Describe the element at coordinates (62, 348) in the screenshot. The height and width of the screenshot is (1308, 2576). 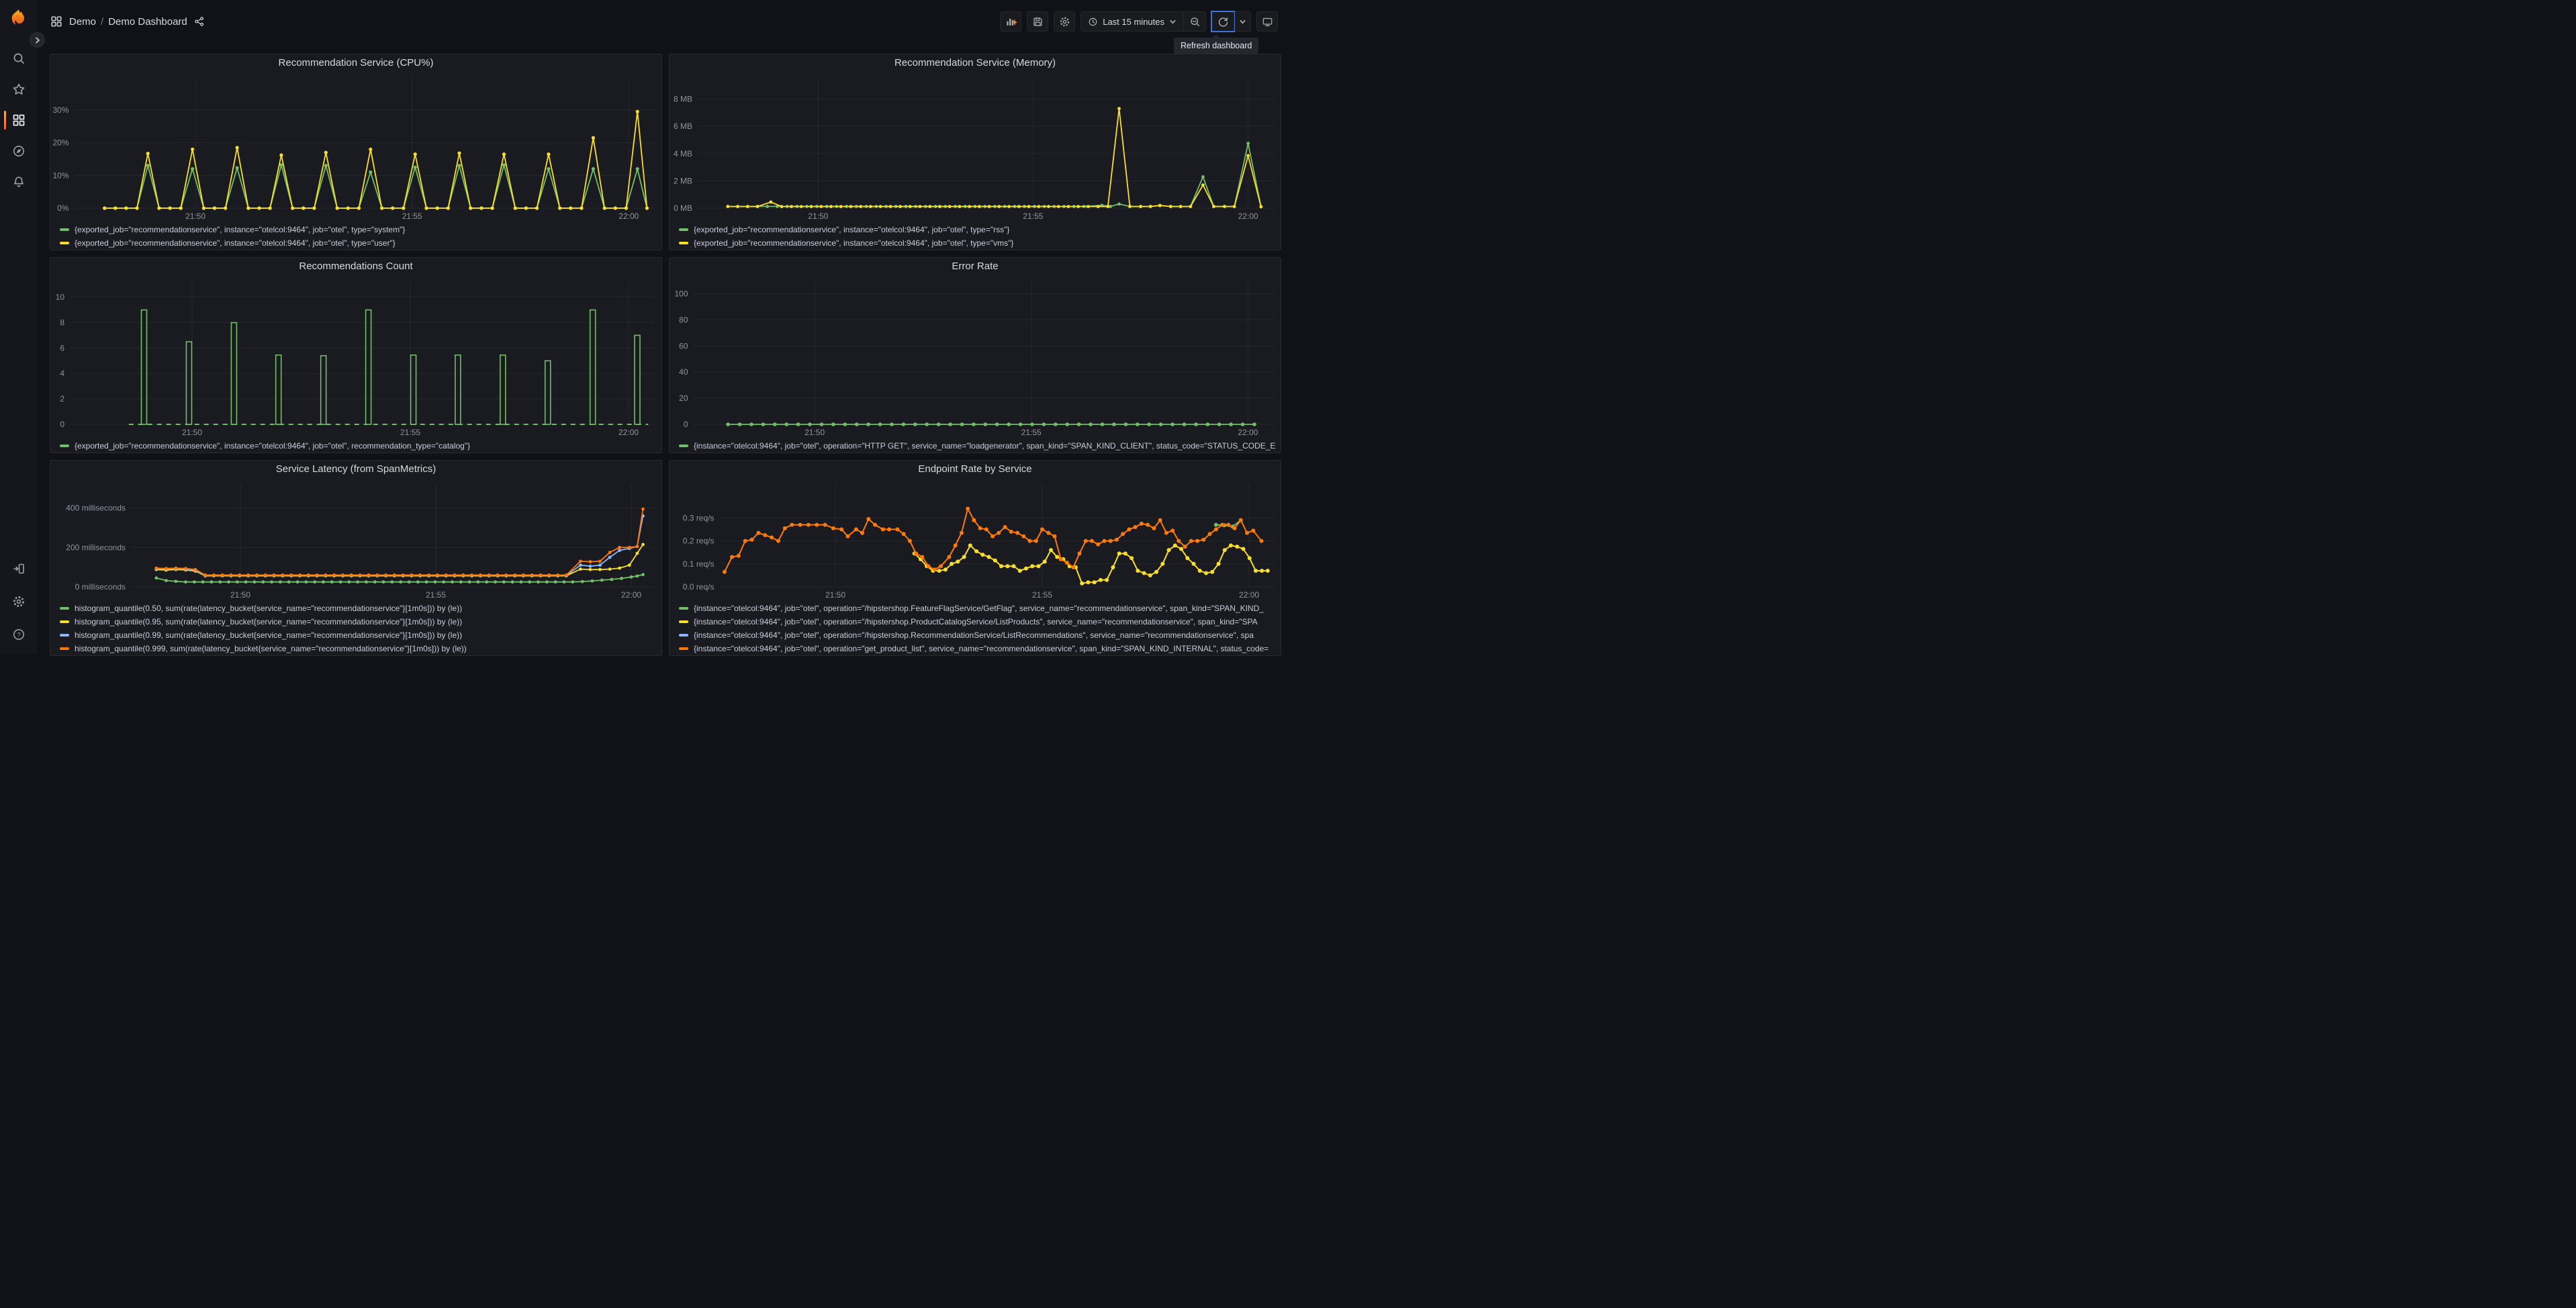
I see `svg-text: 6` at that location.